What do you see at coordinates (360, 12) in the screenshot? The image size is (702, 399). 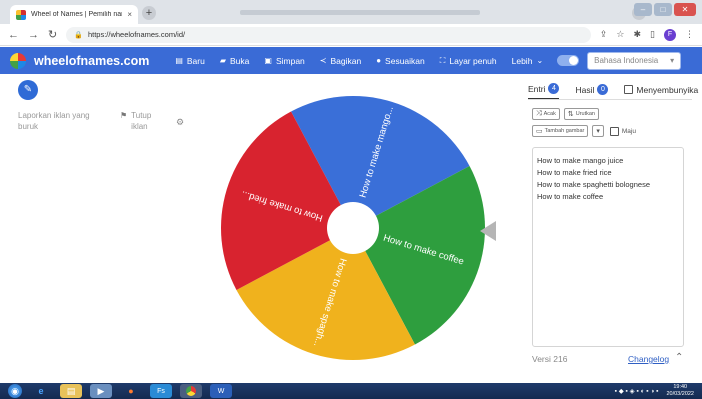 I see `blurred-title-bar` at bounding box center [360, 12].